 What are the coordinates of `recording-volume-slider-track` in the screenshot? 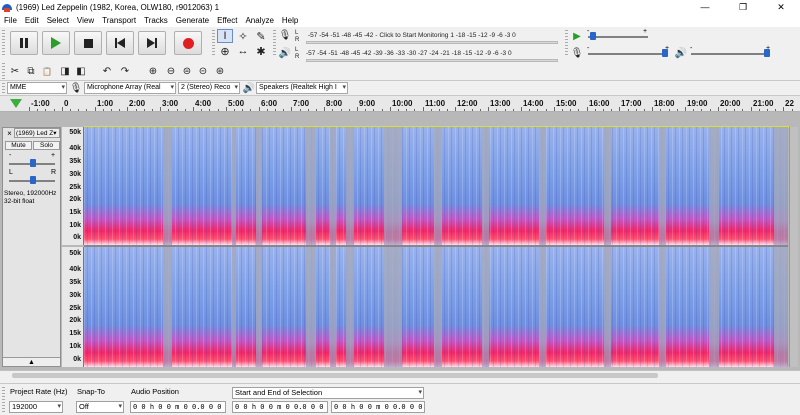 It's located at (627, 54).